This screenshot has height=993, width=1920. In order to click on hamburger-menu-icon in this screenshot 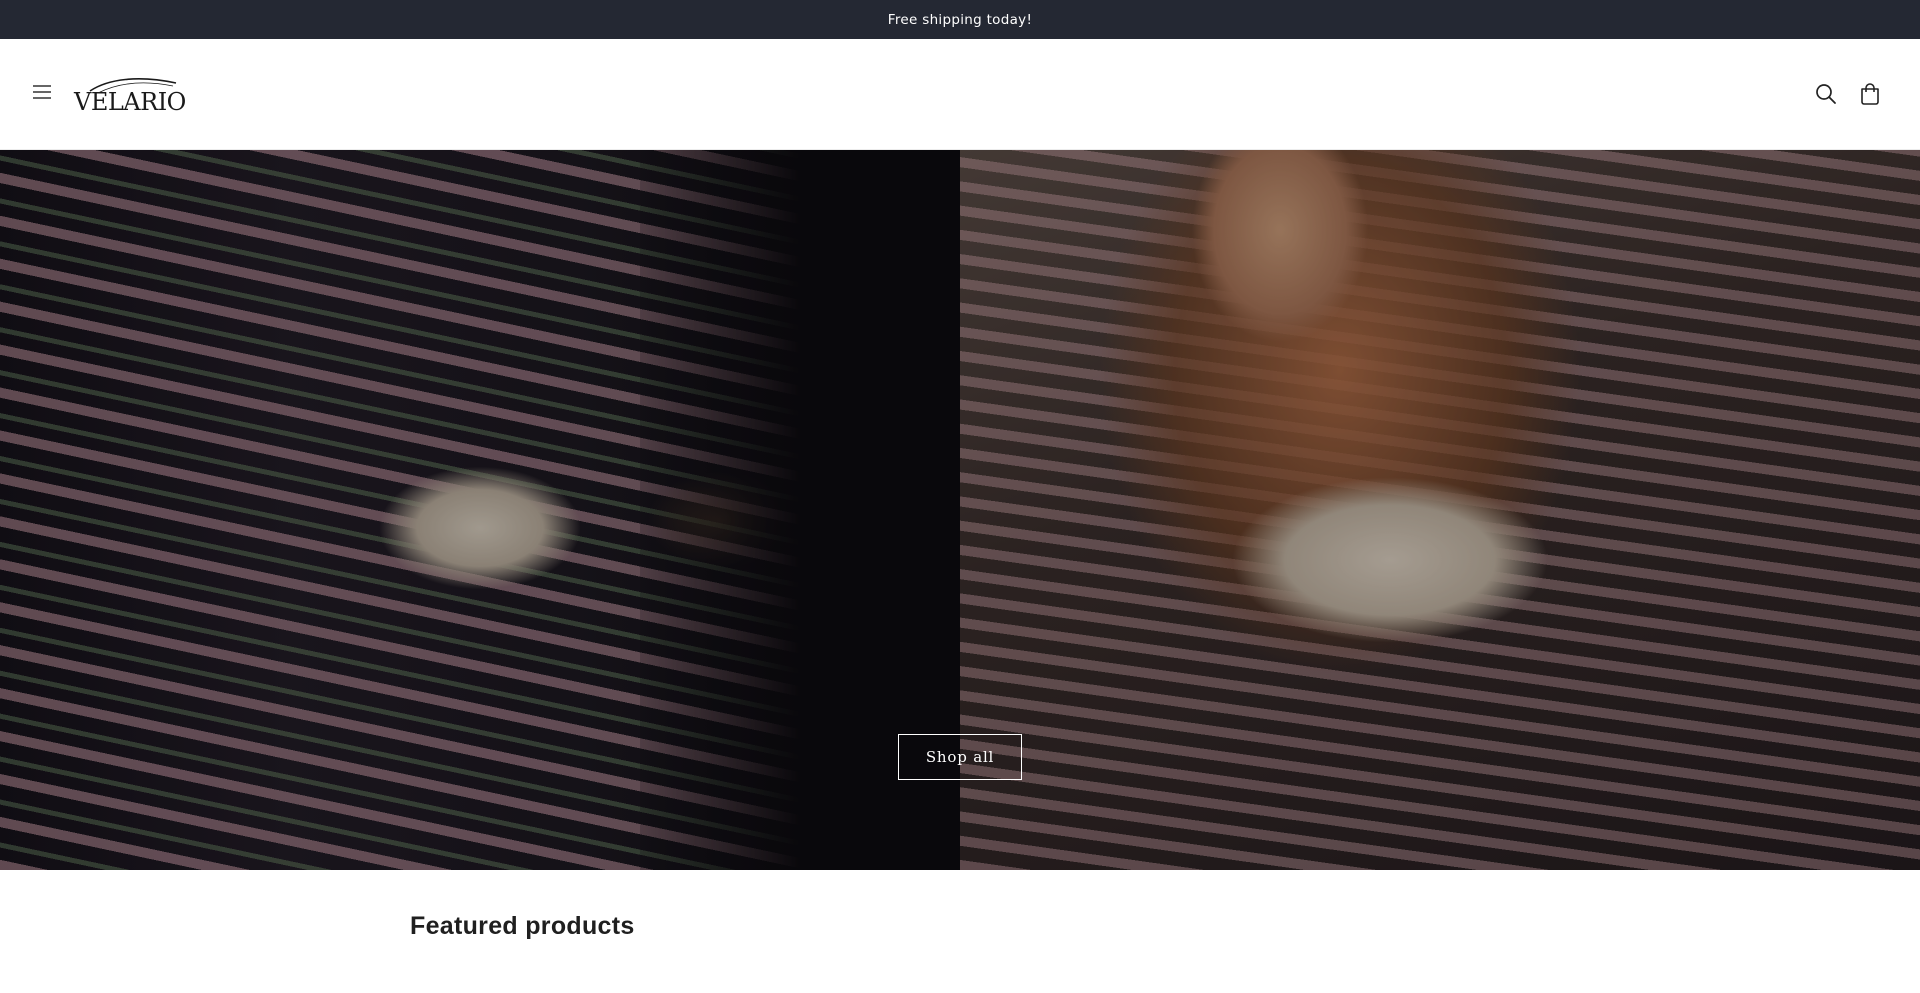, I will do `click(42, 94)`.